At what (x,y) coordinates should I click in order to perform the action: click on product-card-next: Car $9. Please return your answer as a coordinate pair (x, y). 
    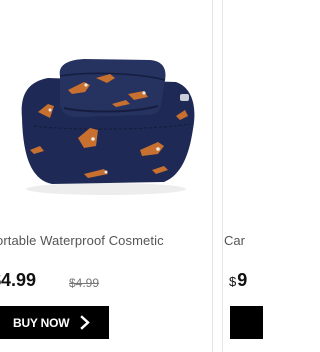
    Looking at the image, I should click on (242, 176).